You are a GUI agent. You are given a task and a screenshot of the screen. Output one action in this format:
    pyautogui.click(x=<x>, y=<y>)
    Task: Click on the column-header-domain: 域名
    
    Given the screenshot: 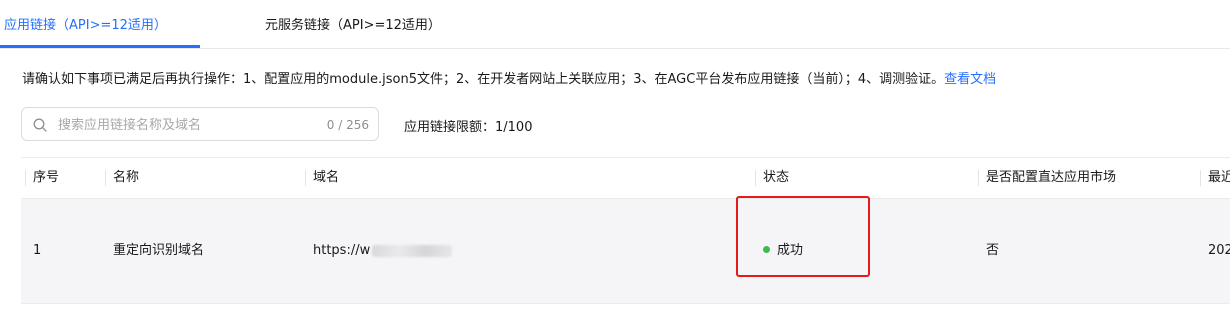 What is the action you would take?
    pyautogui.click(x=322, y=178)
    